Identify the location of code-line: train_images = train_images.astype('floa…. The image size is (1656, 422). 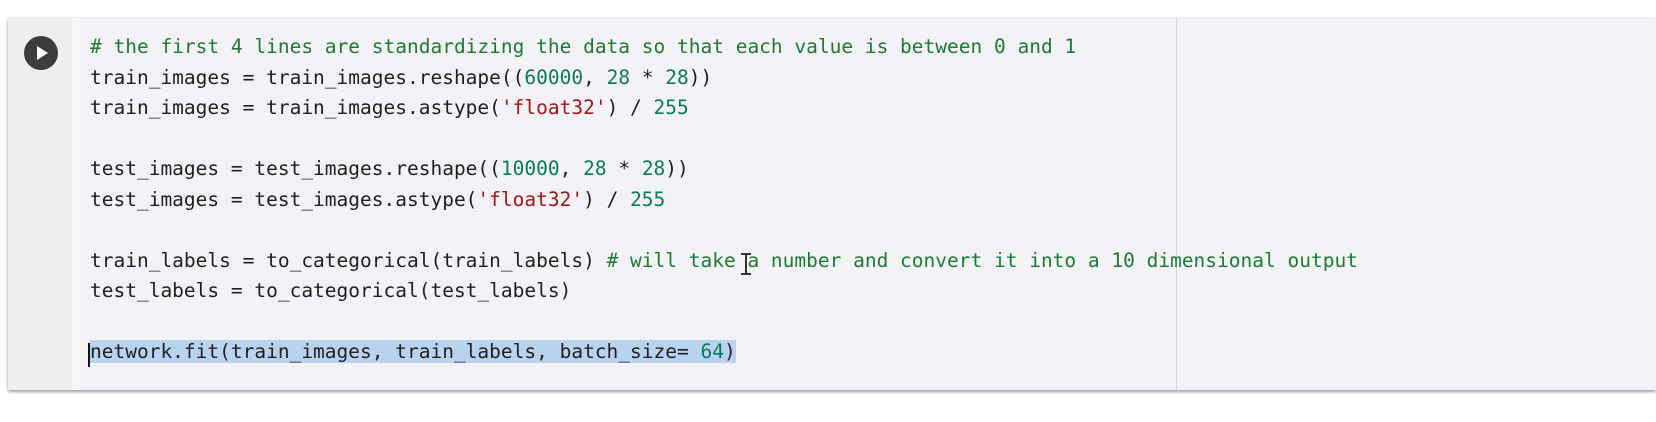
(724, 108).